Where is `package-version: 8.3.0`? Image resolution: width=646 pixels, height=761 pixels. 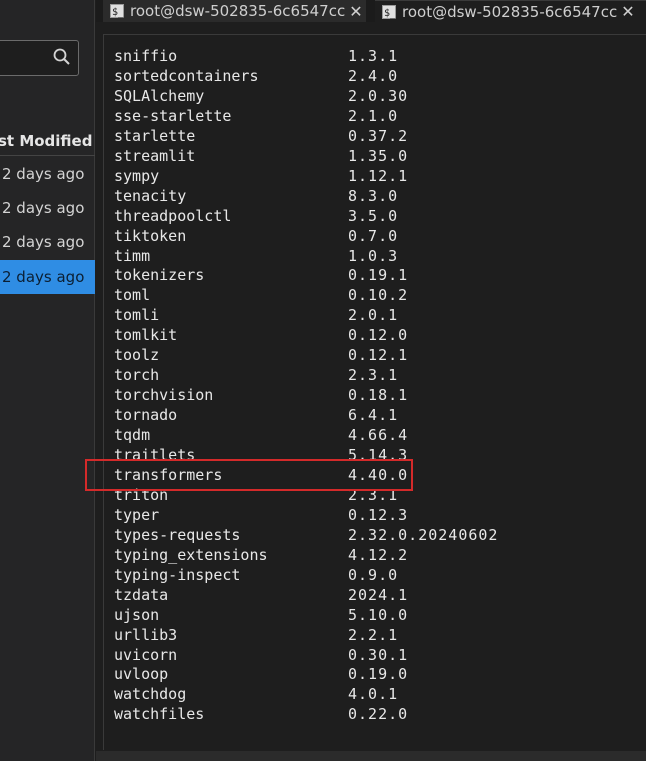 package-version: 8.3.0 is located at coordinates (373, 195).